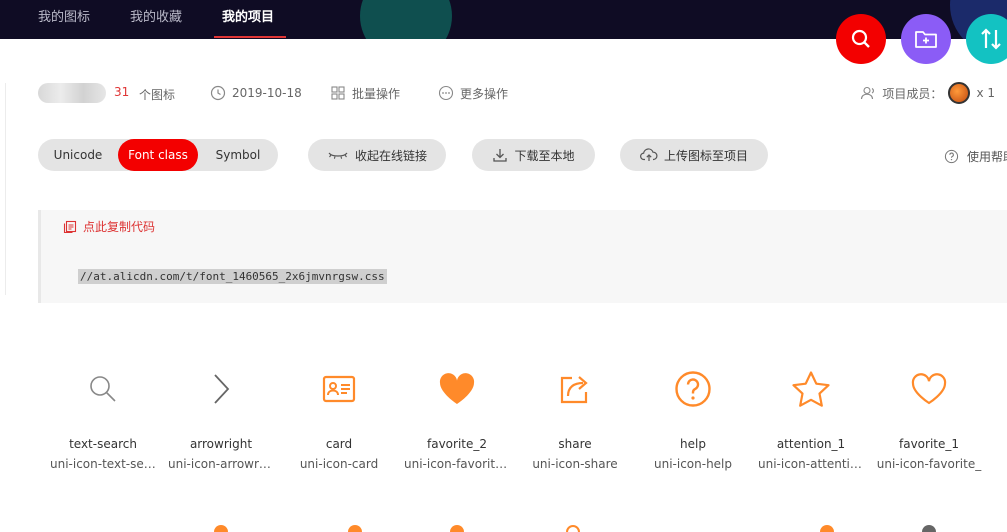 Image resolution: width=1007 pixels, height=532 pixels. What do you see at coordinates (339, 444) in the screenshot?
I see `icon-name: card` at bounding box center [339, 444].